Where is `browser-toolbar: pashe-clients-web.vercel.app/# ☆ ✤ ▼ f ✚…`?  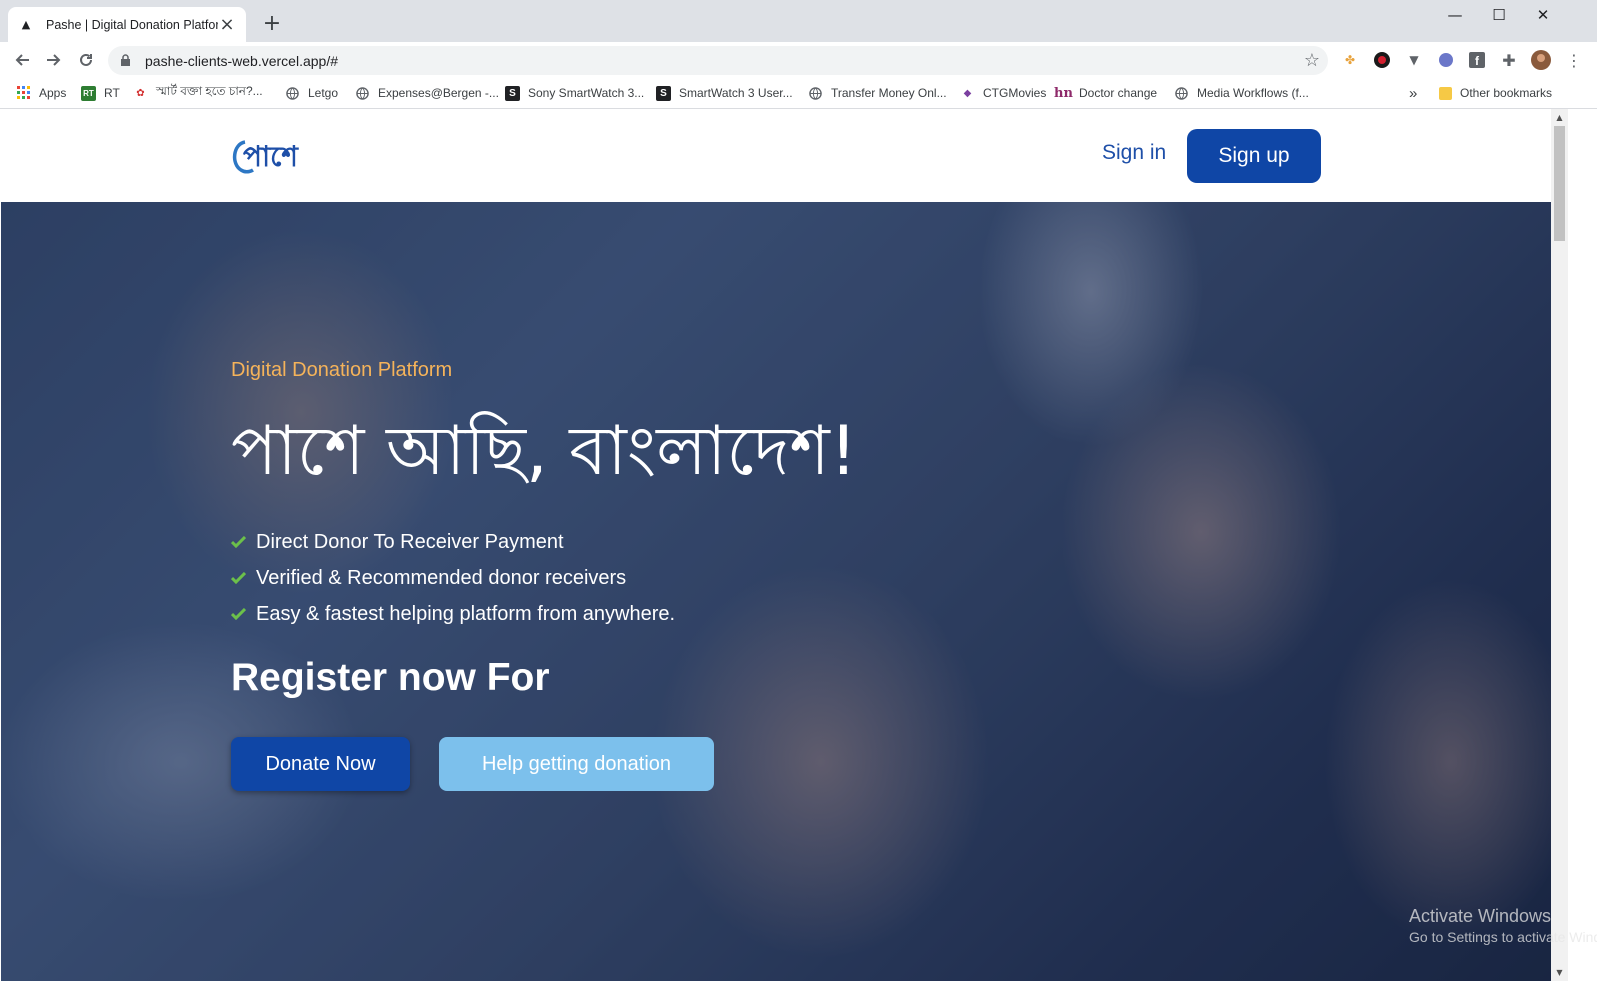 browser-toolbar: pashe-clients-web.vercel.app/# ☆ ✤ ▼ f ✚… is located at coordinates (798, 60).